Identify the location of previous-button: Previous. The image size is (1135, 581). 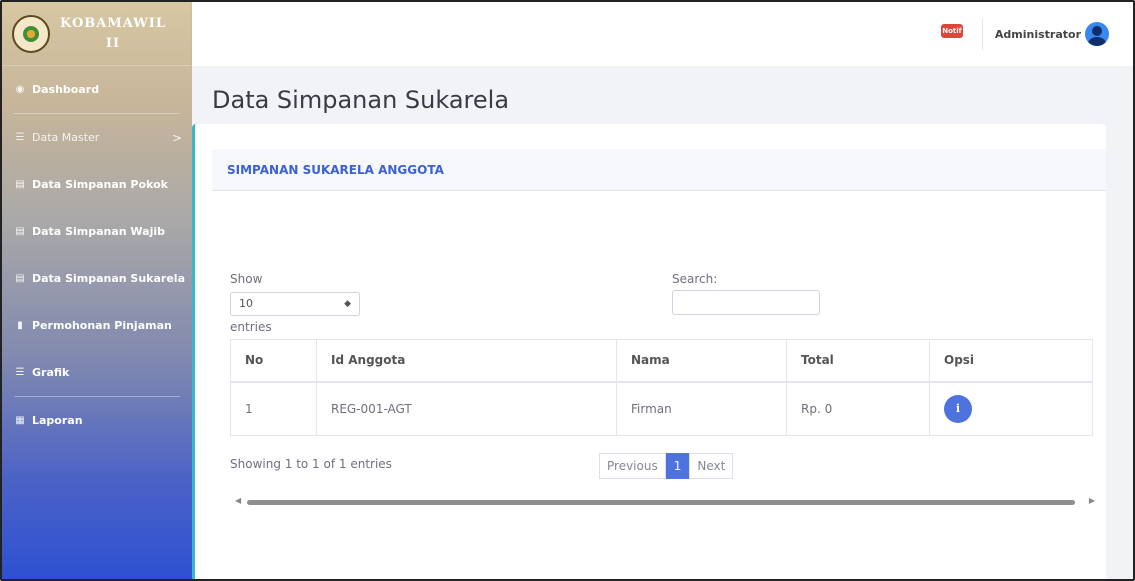
(632, 466).